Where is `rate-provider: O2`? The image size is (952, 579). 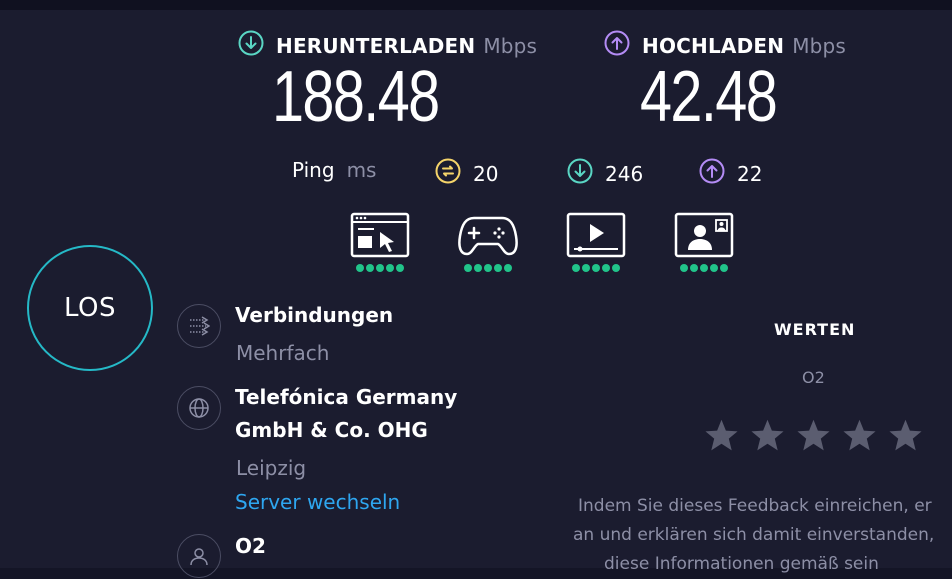
rate-provider: O2 is located at coordinates (813, 377).